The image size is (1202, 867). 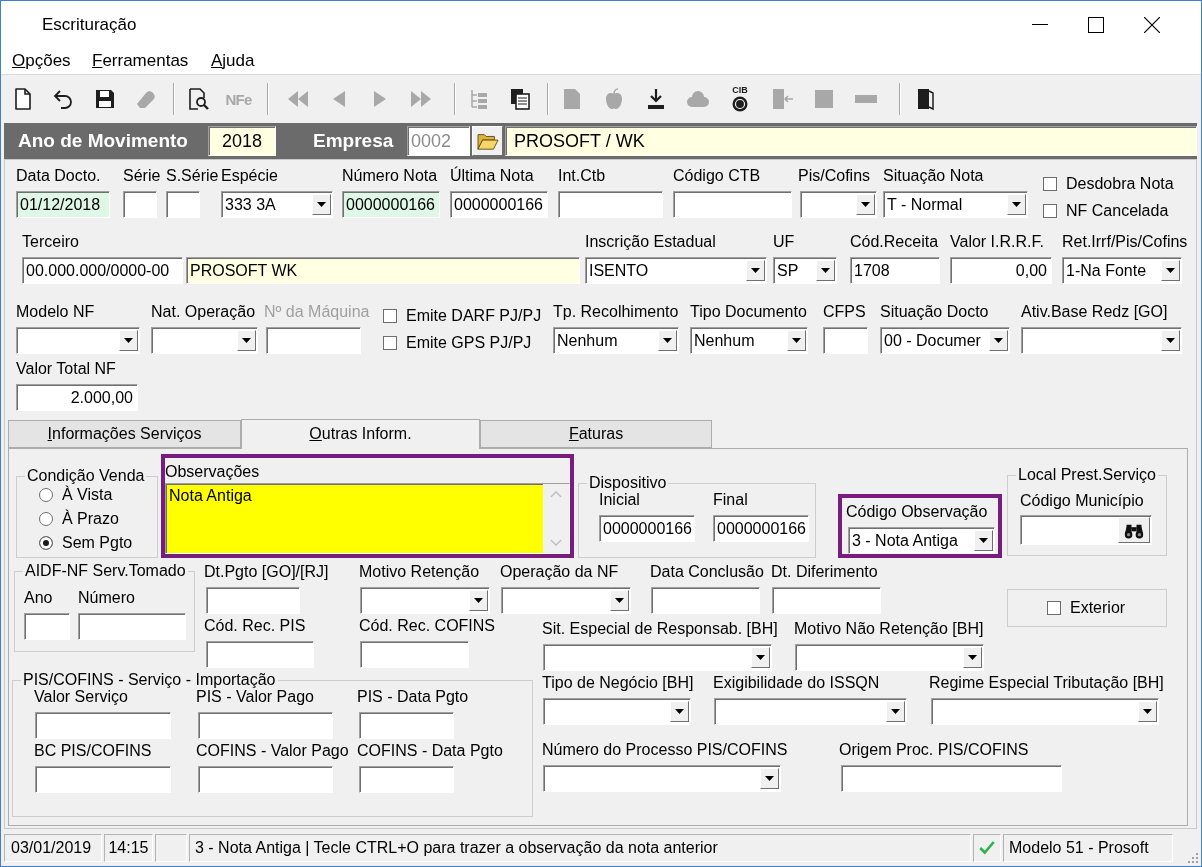 I want to click on dropdown-field: 3 - Nota Antiga, so click(x=921, y=540).